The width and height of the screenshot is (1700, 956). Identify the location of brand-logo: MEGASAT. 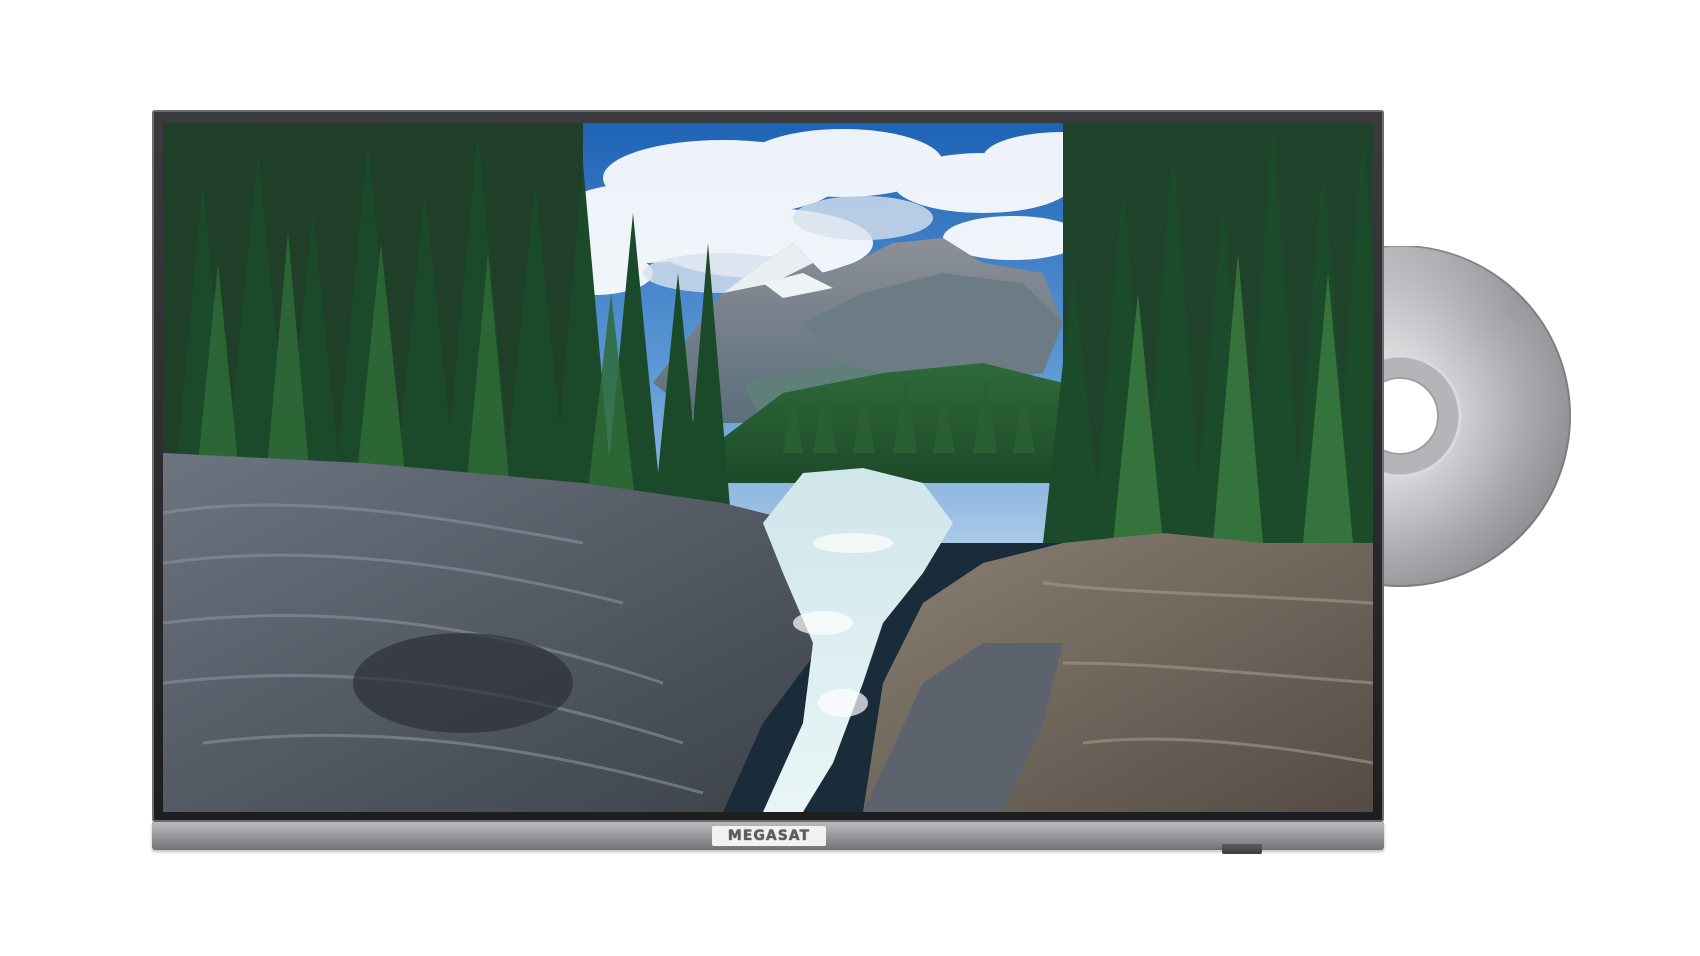
(769, 836).